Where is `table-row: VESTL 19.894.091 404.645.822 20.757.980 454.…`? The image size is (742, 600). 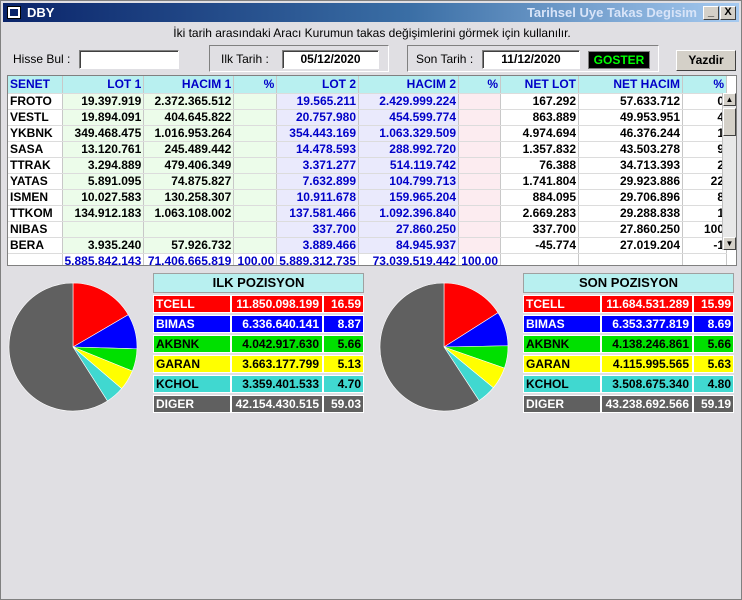
table-row: VESTL 19.894.091 404.645.822 20.757.980 454.… is located at coordinates (367, 117).